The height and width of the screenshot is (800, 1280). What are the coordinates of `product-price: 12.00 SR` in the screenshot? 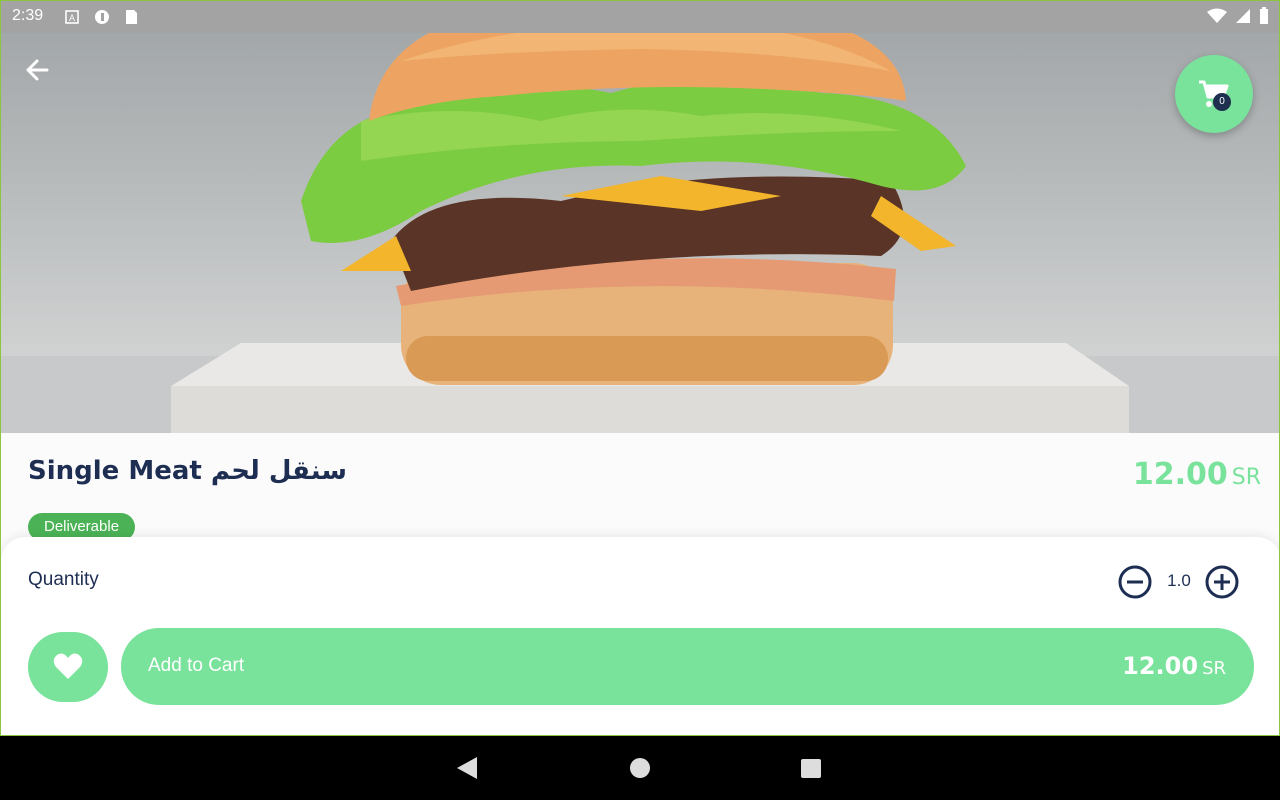 It's located at (1197, 474).